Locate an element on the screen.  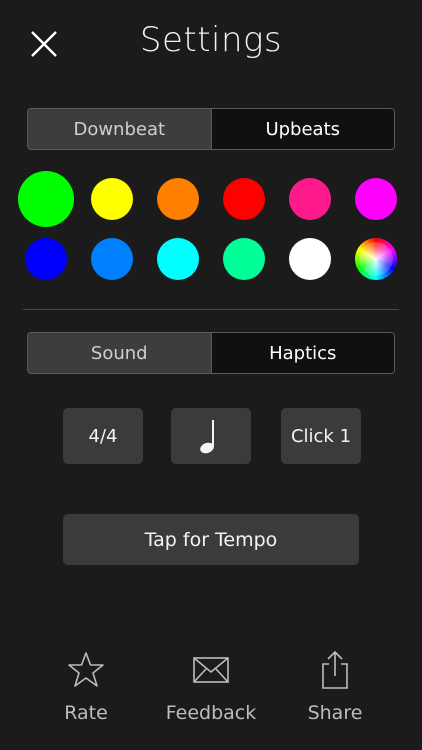
share-icon is located at coordinates (335, 669).